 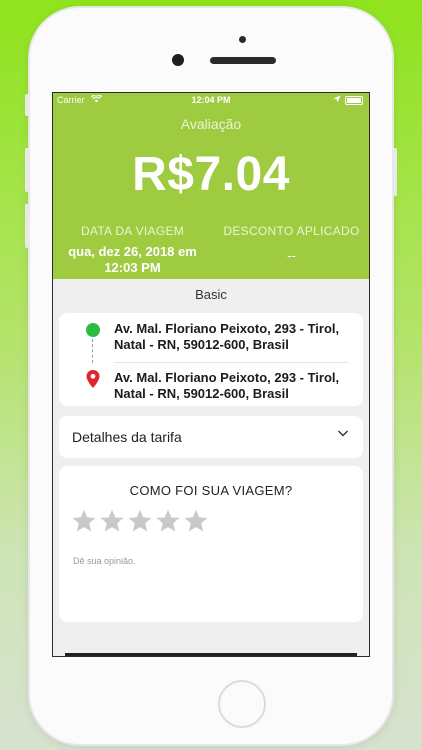 What do you see at coordinates (291, 255) in the screenshot?
I see `discount-value: --` at bounding box center [291, 255].